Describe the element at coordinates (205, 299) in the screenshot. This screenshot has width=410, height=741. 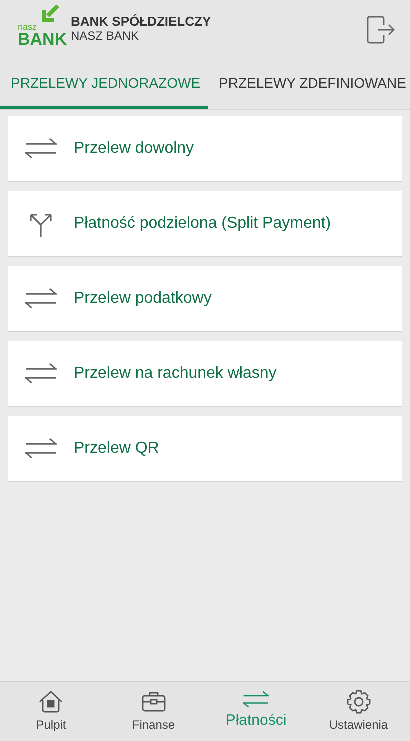
I see `payment-option: Przelew podatkowy` at that location.